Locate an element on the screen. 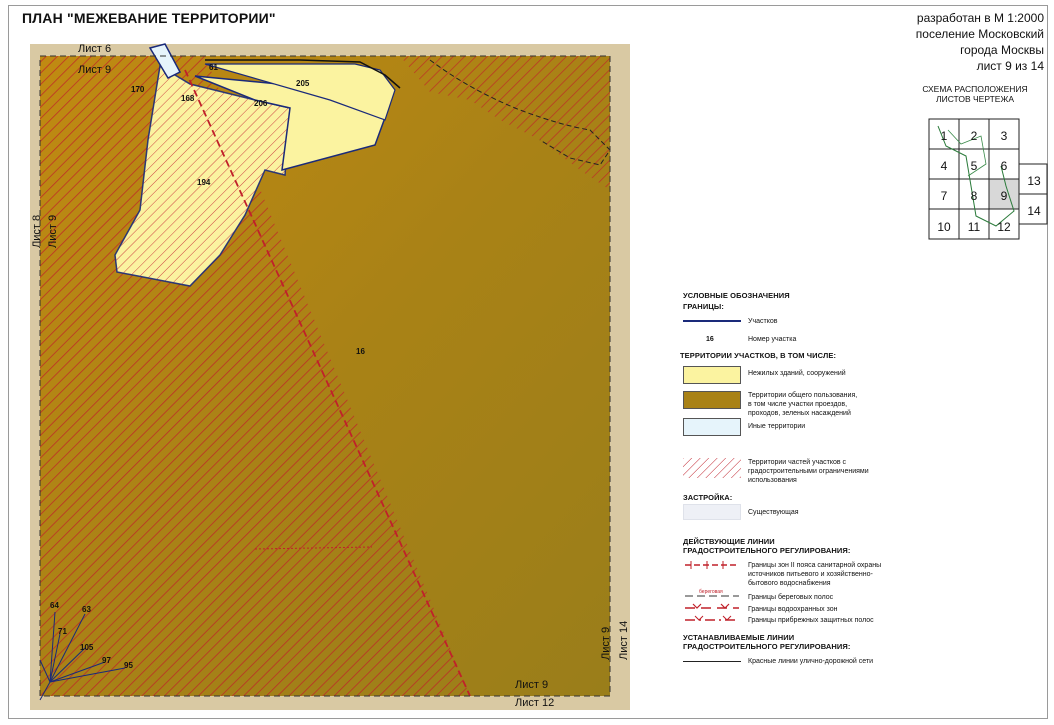 The height and width of the screenshot is (725, 1054). legend-shore-label: Границы береговых полос is located at coordinates (791, 597).